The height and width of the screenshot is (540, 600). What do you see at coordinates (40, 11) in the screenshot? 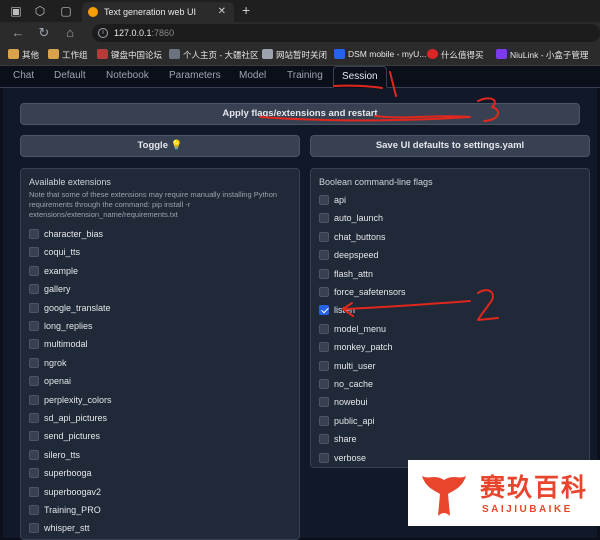
I see `workspaces-icon: ⬡` at bounding box center [40, 11].